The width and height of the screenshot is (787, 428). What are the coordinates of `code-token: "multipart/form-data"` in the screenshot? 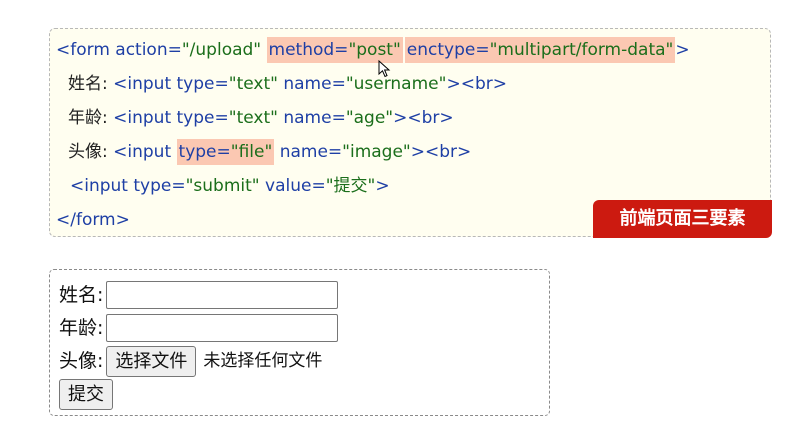 It's located at (581, 50).